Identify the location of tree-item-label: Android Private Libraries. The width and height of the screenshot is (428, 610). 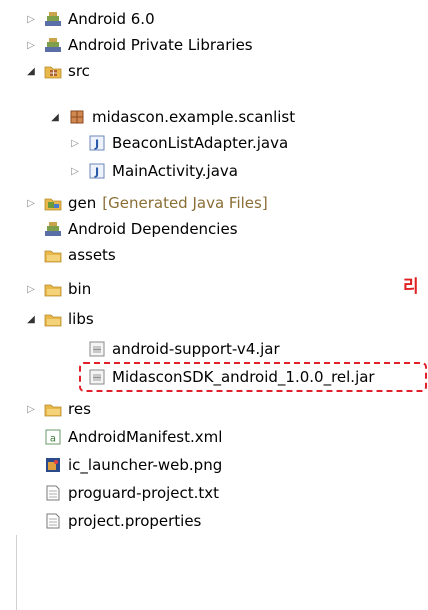
(160, 45).